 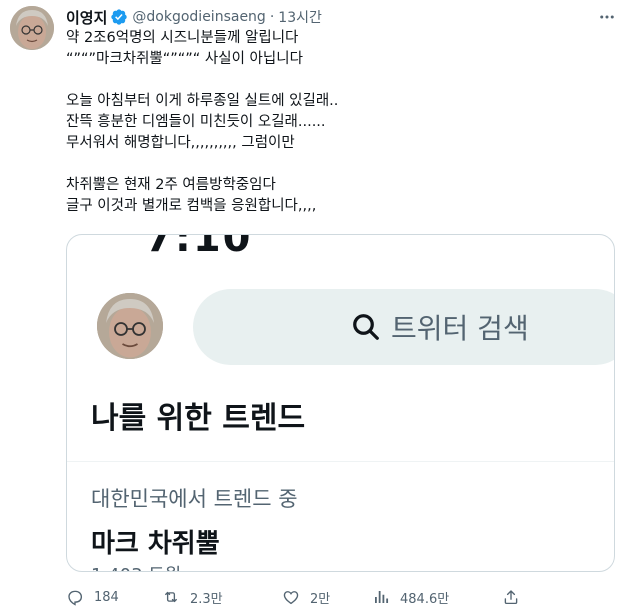 I want to click on retweet-icon, so click(x=171, y=597).